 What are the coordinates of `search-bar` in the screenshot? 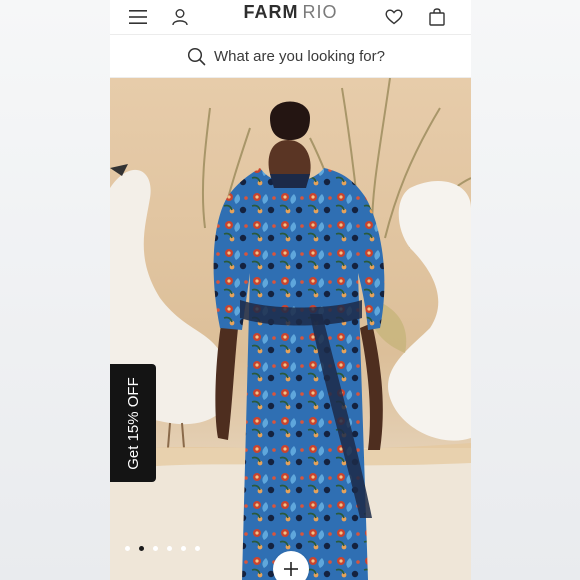 It's located at (290, 56).